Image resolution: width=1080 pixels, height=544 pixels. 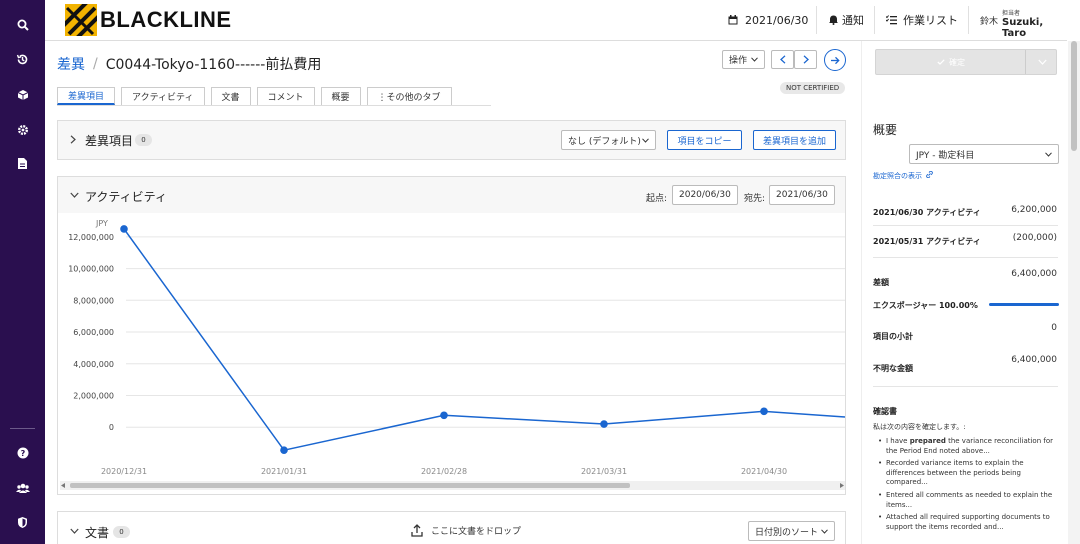 What do you see at coordinates (22, 129) in the screenshot?
I see `gear-icon` at bounding box center [22, 129].